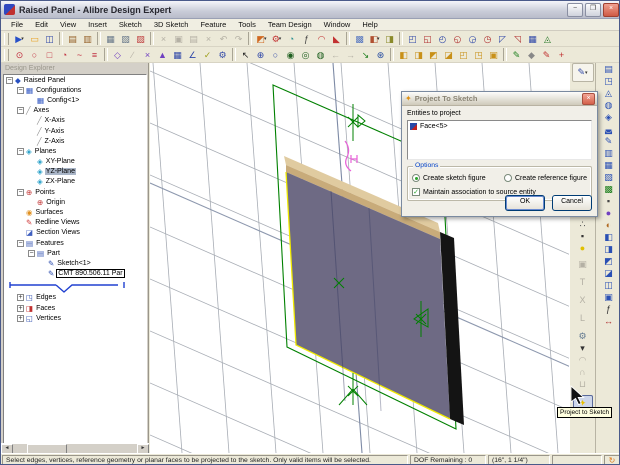  I want to click on dims-icon: ↔, so click(609, 321).